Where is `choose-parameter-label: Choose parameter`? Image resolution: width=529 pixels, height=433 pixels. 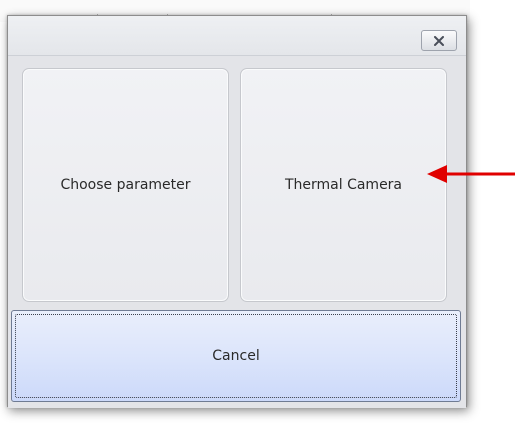 choose-parameter-label: Choose parameter is located at coordinates (125, 185).